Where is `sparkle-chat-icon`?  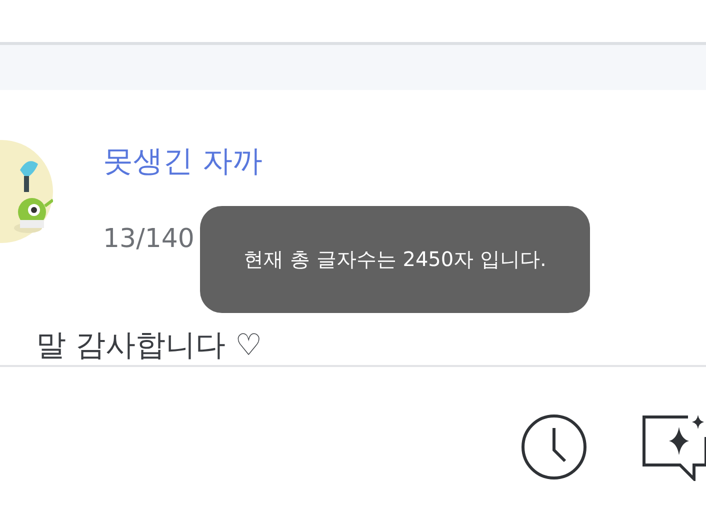 sparkle-chat-icon is located at coordinates (674, 447).